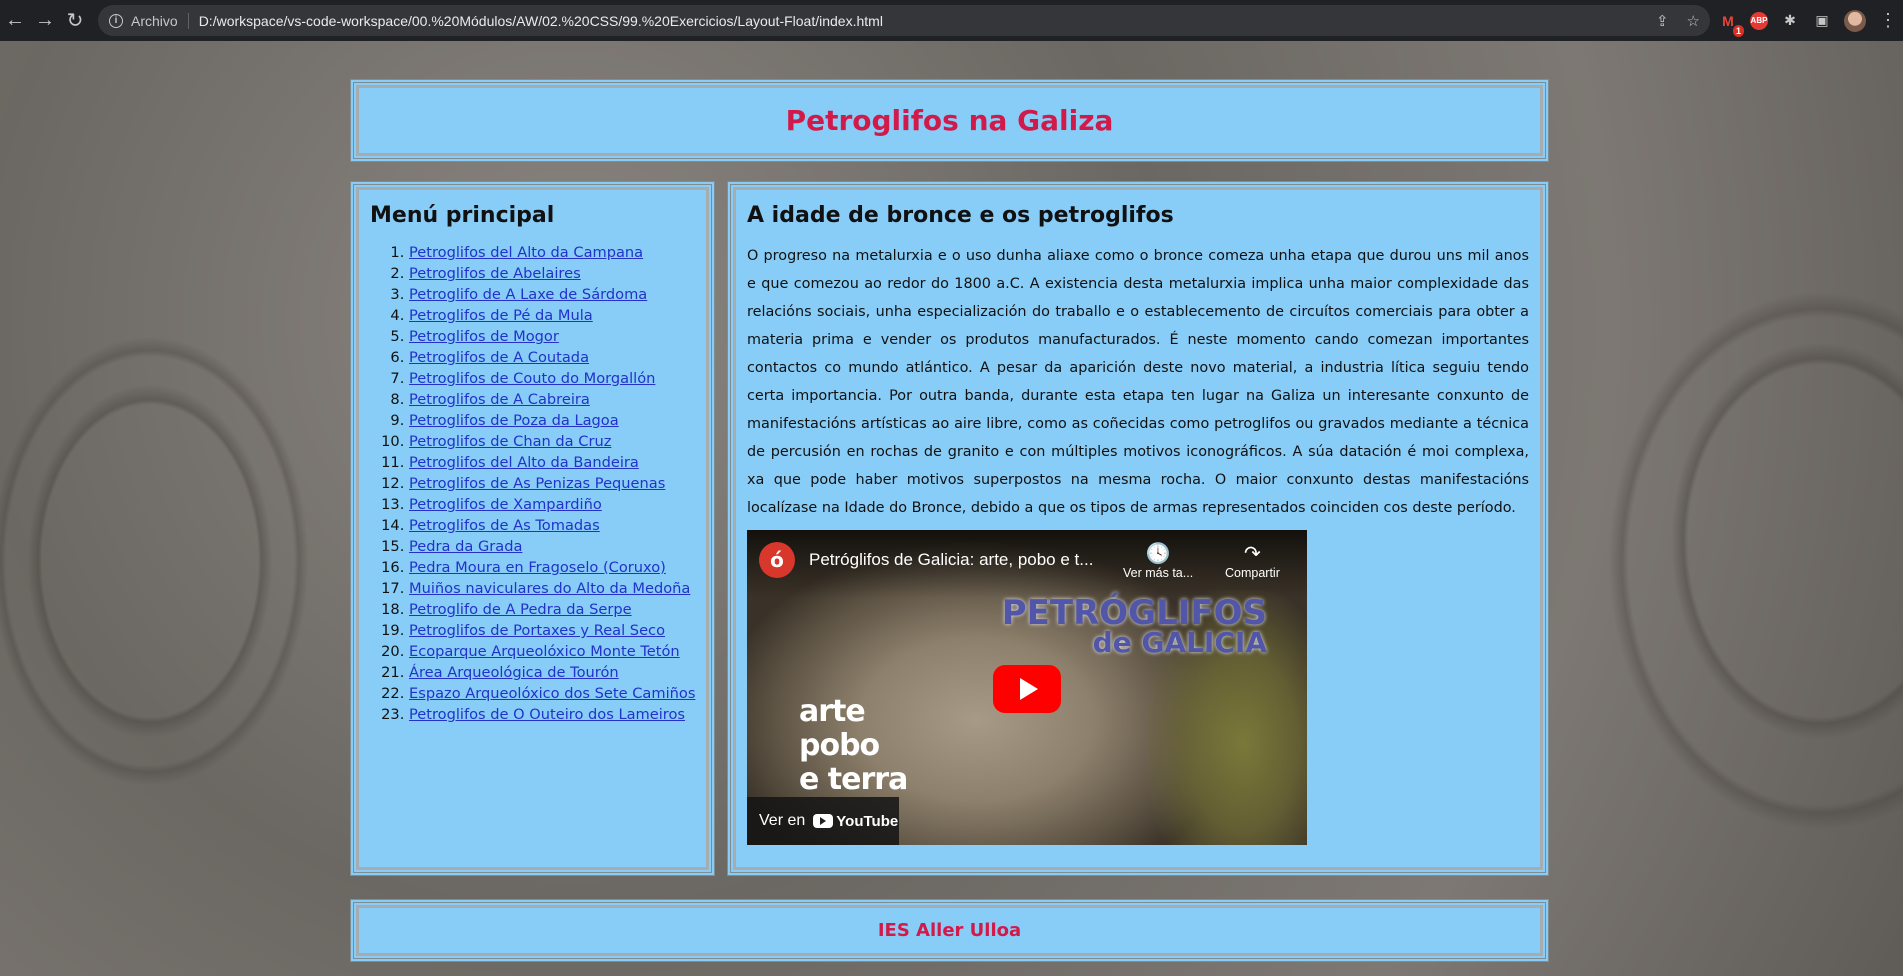 This screenshot has width=1903, height=976. I want to click on overlay-line: pobo, so click(839, 745).